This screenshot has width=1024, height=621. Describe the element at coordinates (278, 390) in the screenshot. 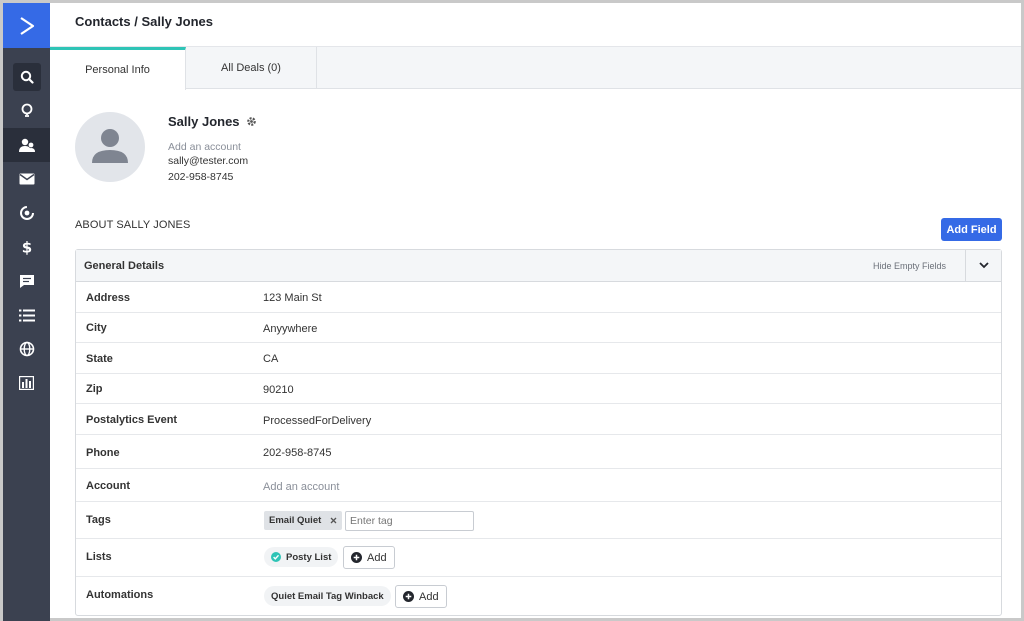

I see `zip-value: 90210` at that location.